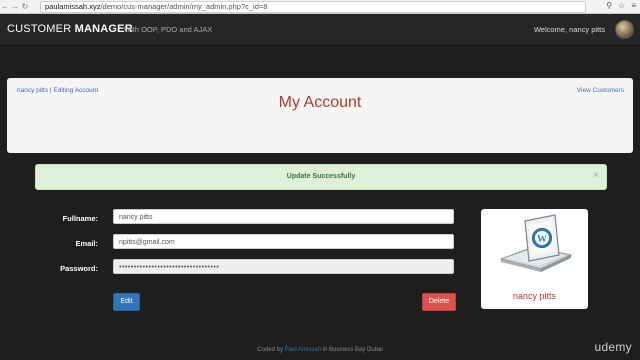 The width and height of the screenshot is (640, 360). I want to click on page-title: My Account, so click(320, 102).